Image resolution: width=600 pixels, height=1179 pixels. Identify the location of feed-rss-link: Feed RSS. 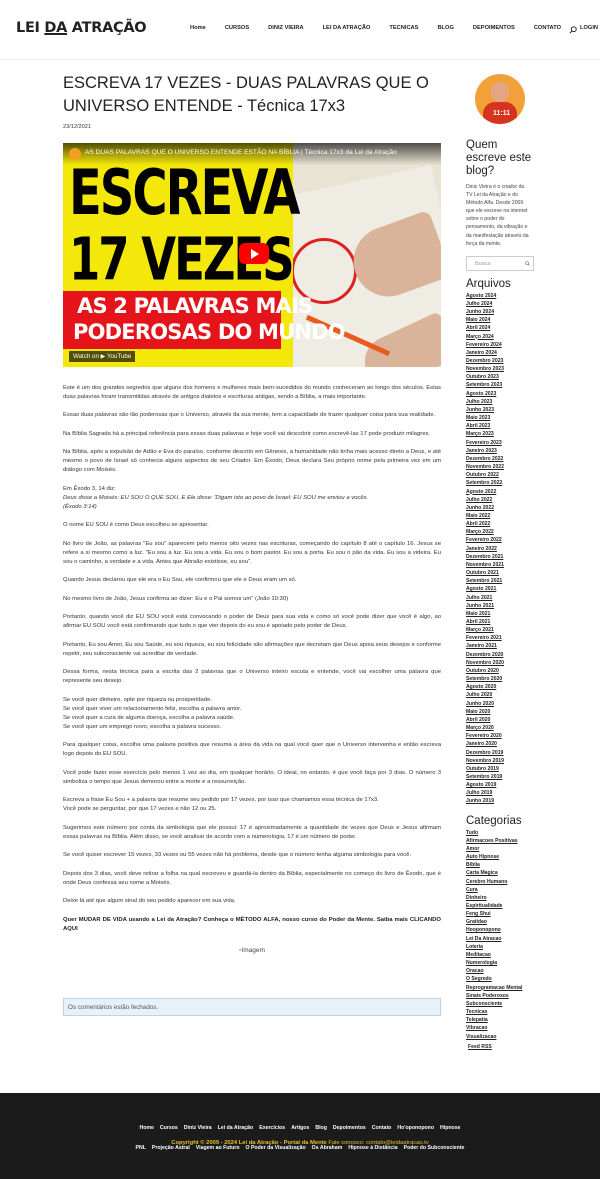
(501, 1047).